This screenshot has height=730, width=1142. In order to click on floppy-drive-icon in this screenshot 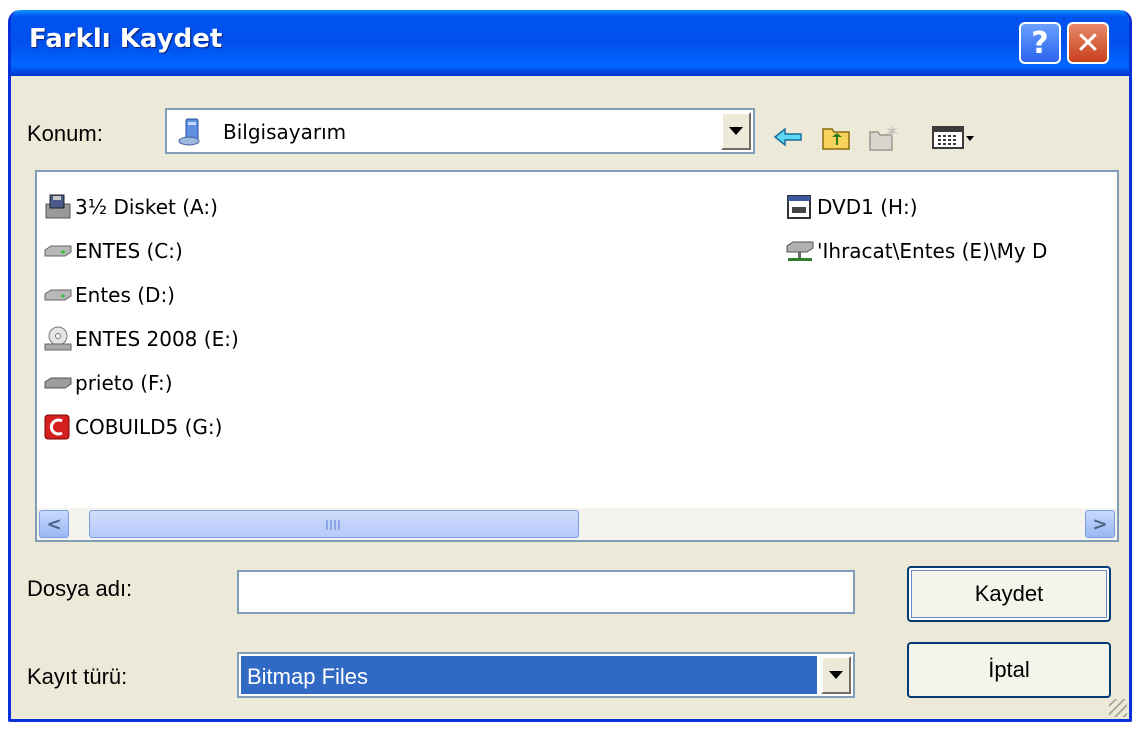, I will do `click(58, 207)`.